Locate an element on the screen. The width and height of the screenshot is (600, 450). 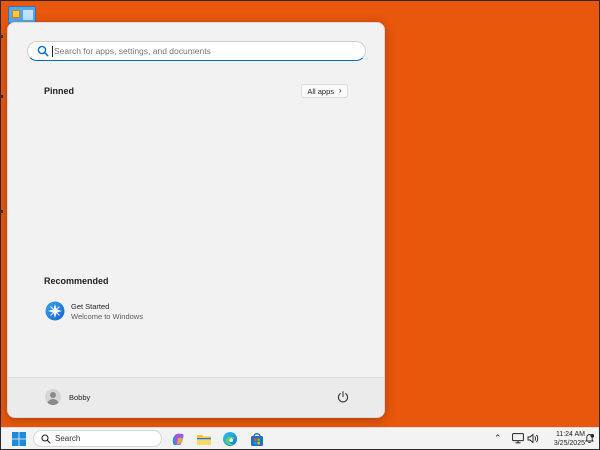
all-apps-button: All apps › is located at coordinates (324, 91).